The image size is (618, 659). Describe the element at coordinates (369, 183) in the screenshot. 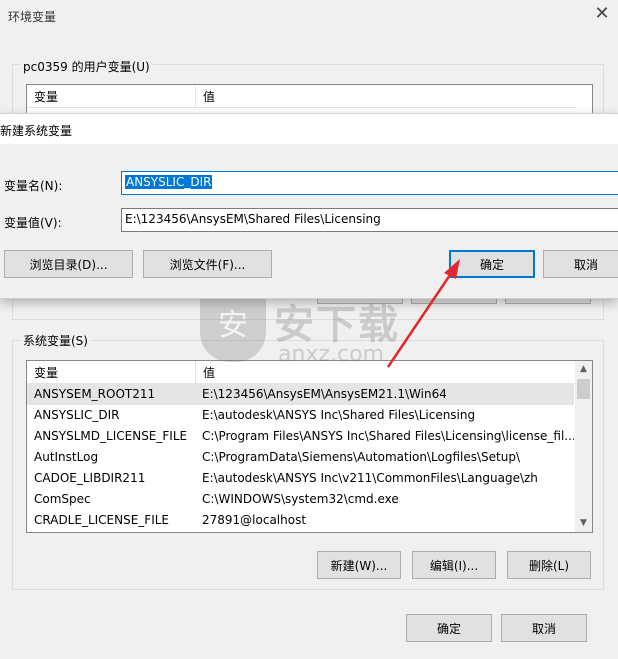

I see `variable-name-input: ANSYSLIC_DIR` at that location.